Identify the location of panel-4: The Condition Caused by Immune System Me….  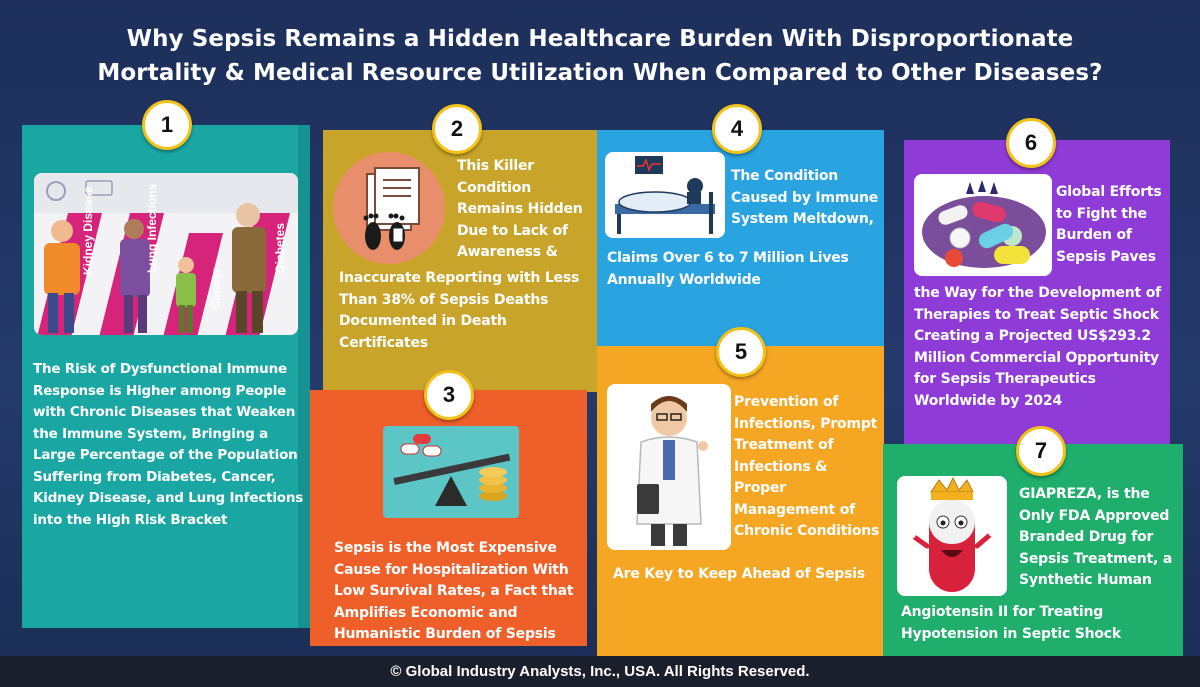
(740, 238).